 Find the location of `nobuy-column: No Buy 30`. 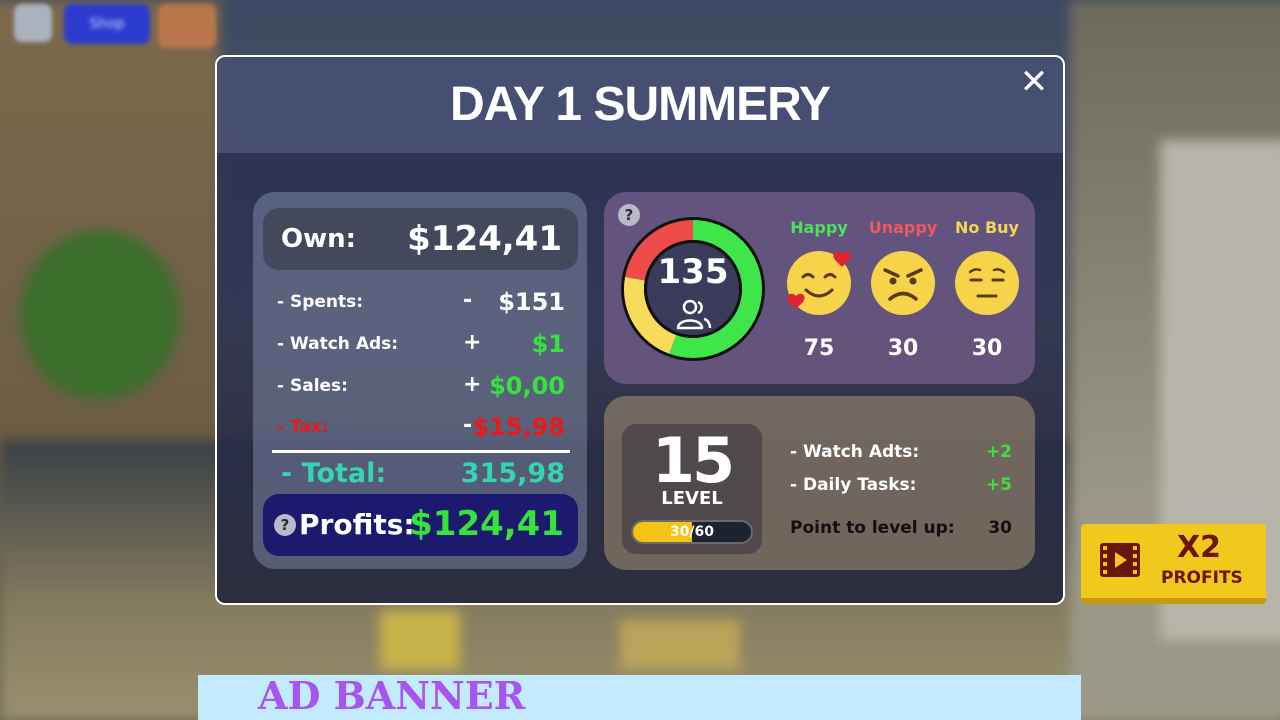

nobuy-column: No Buy 30 is located at coordinates (987, 289).